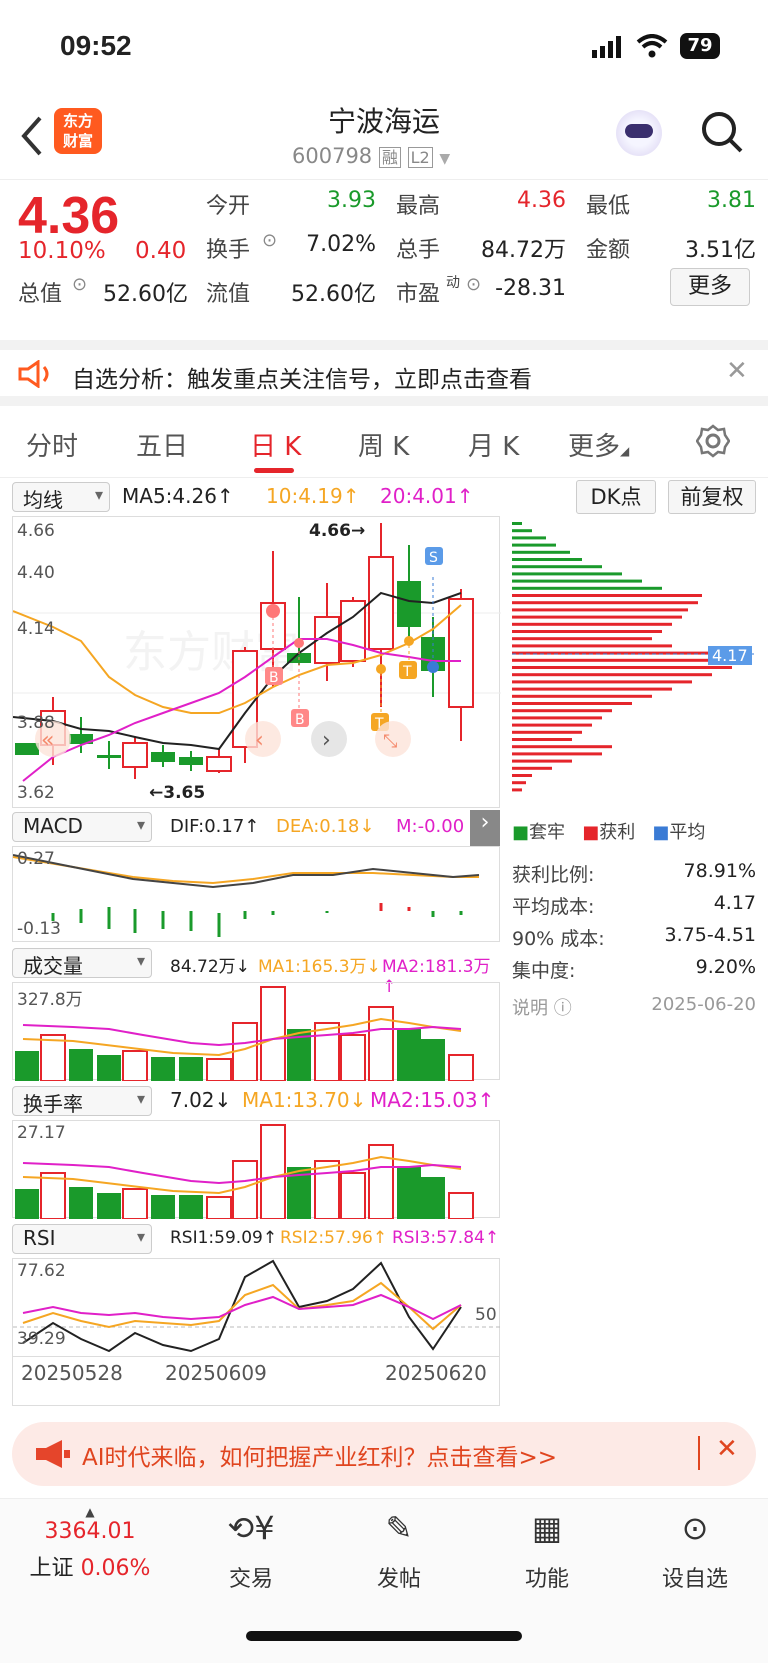 This screenshot has width=768, height=1663. I want to click on wifi-icon, so click(652, 46).